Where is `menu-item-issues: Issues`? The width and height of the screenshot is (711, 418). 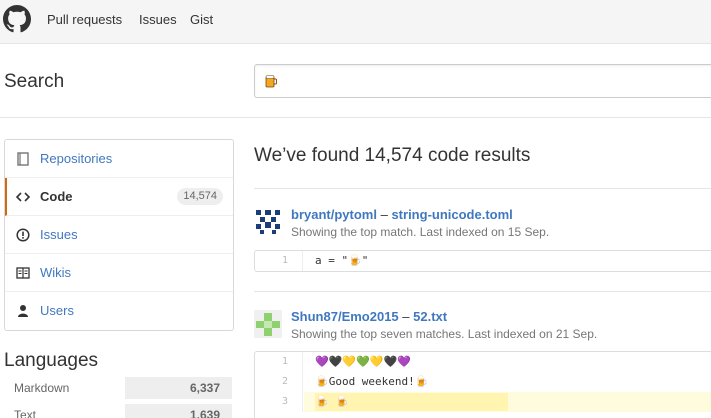 menu-item-issues: Issues is located at coordinates (119, 235).